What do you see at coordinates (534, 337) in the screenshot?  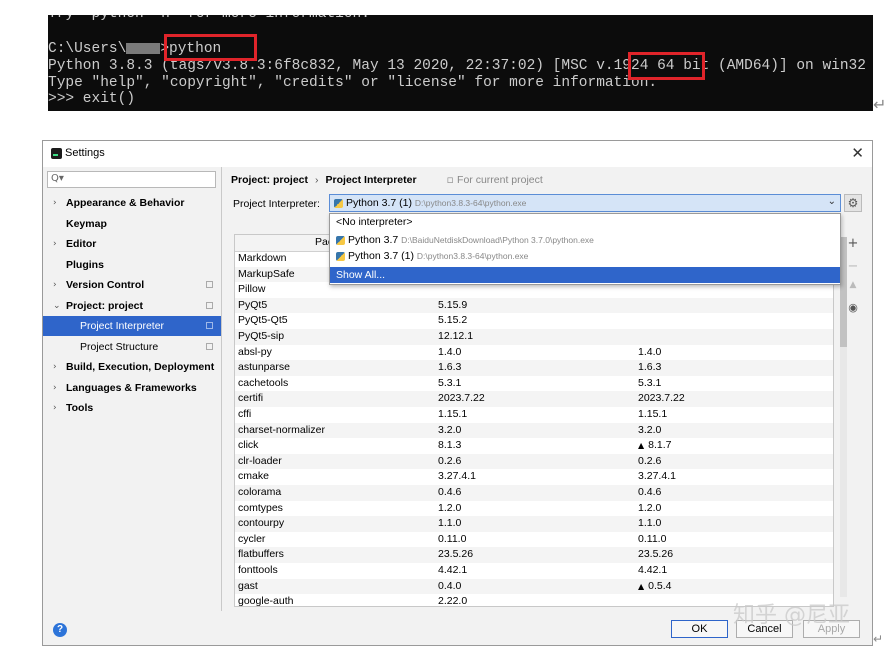 I see `table-row: PyQt5-sip 12.12.1` at bounding box center [534, 337].